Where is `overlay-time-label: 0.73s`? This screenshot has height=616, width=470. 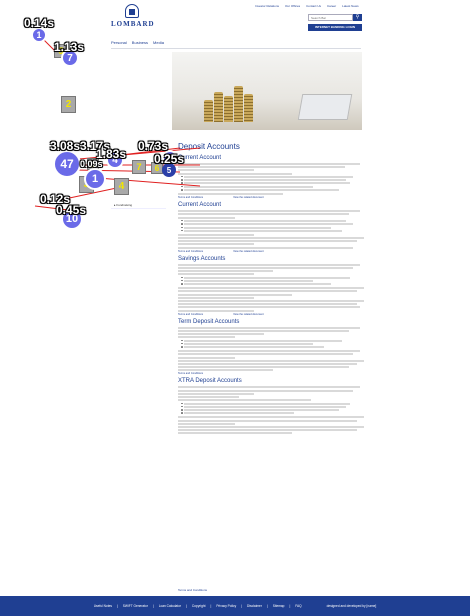 overlay-time-label: 0.73s is located at coordinates (153, 146).